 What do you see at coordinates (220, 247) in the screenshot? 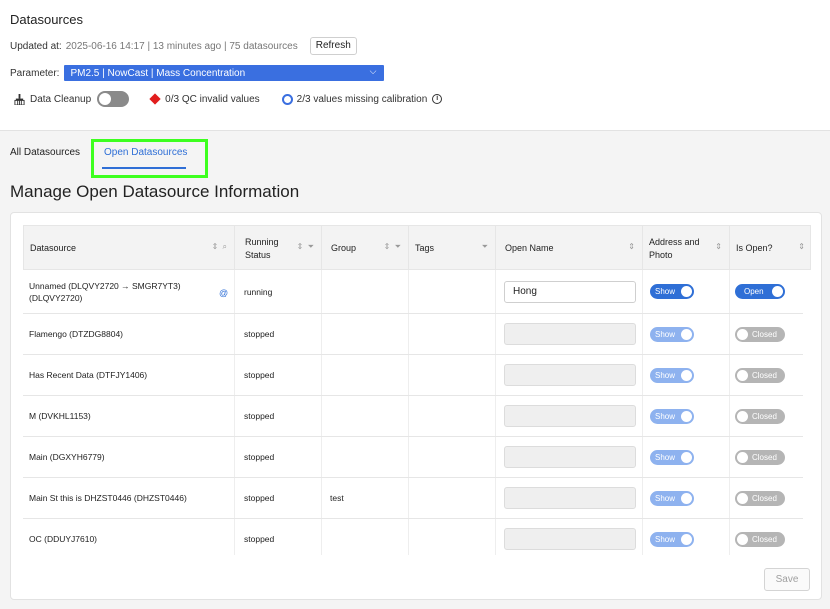
I see `sort-search-icons: ⇕ ⌕` at bounding box center [220, 247].